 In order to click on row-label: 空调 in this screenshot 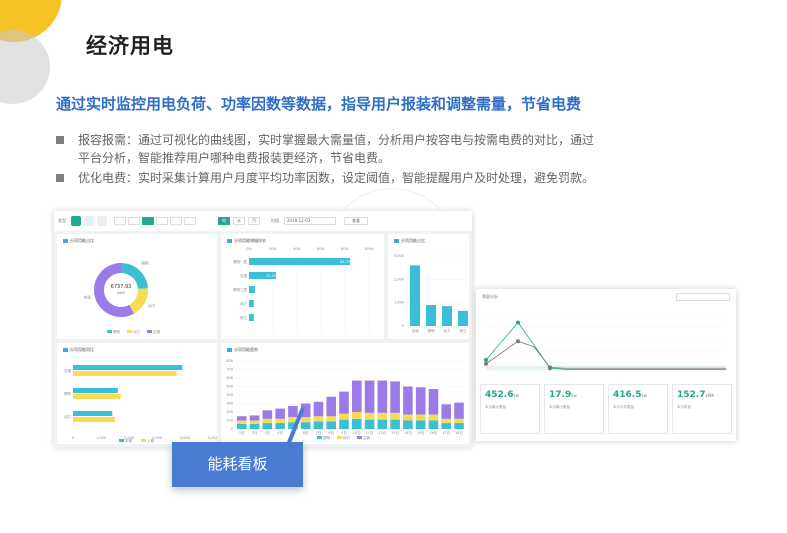, I will do `click(243, 275)`.